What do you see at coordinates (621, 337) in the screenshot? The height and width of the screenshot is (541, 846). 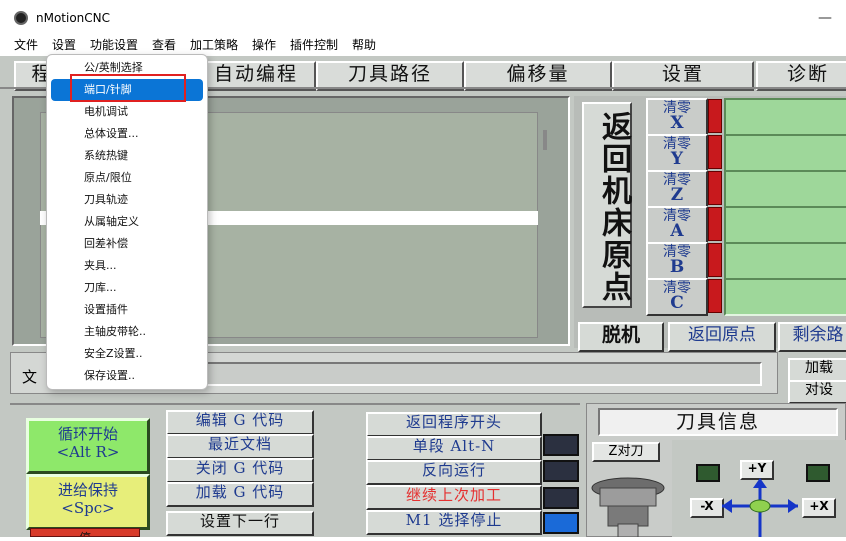 I see `offline-button: 脱机` at bounding box center [621, 337].